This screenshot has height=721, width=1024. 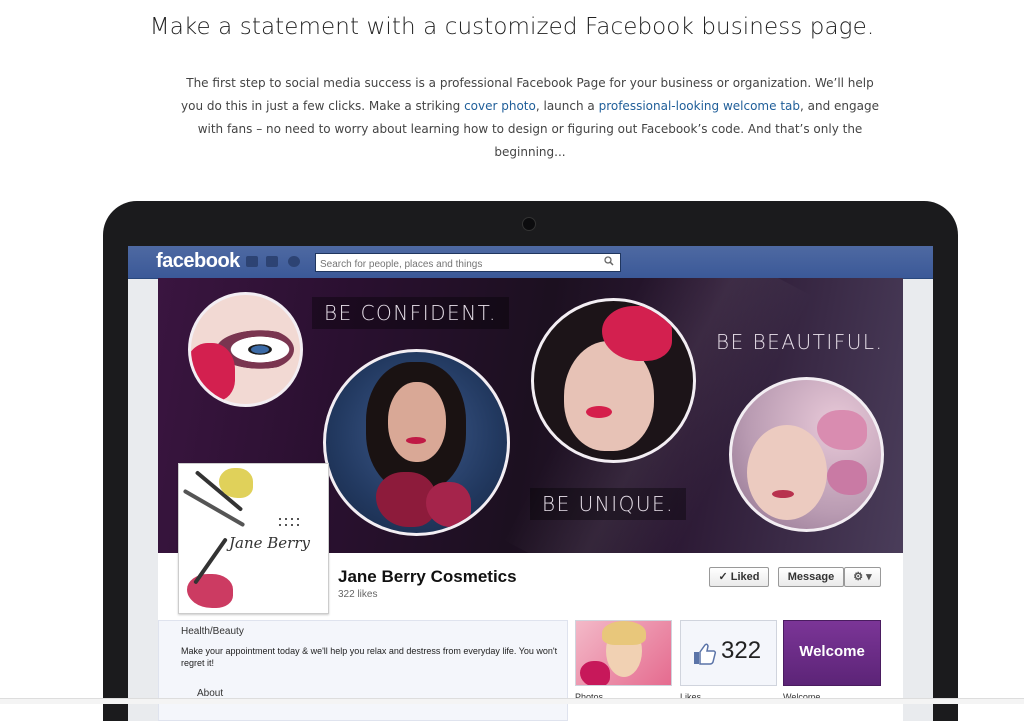 What do you see at coordinates (529, 224) in the screenshot?
I see `laptop-camera` at bounding box center [529, 224].